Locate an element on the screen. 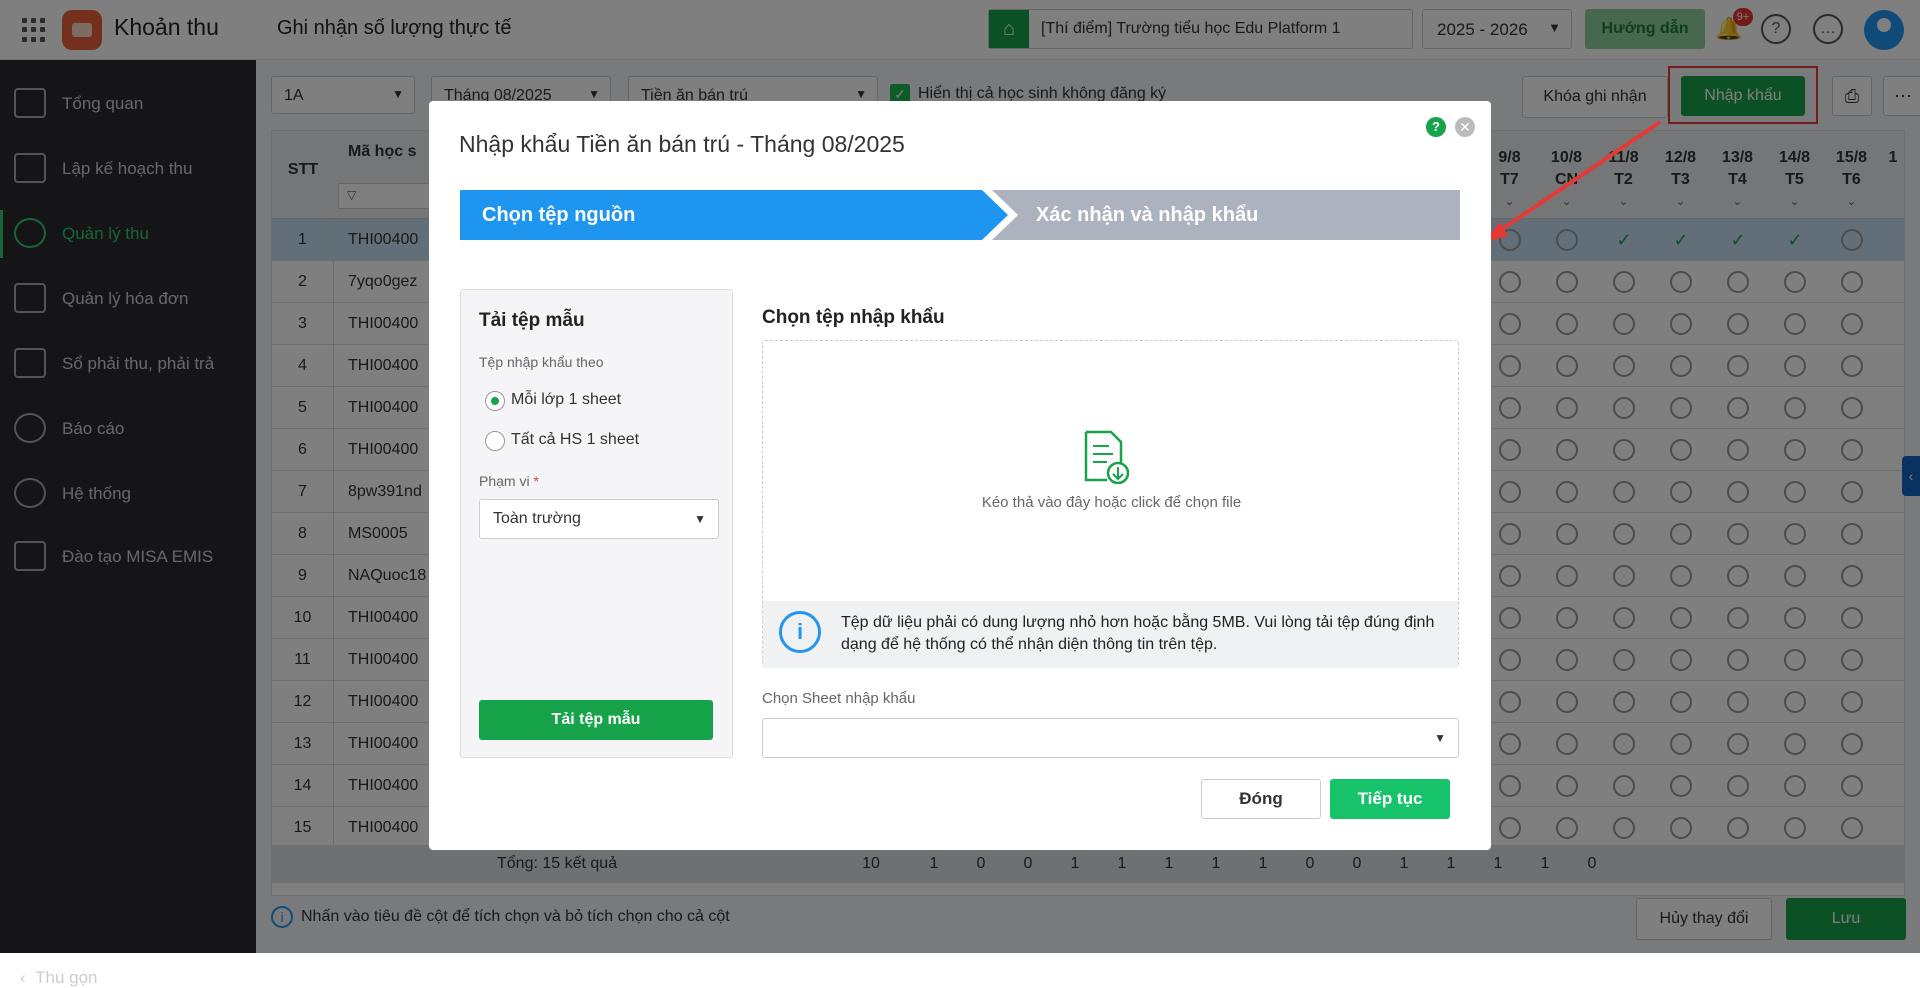 This screenshot has height=988, width=1920. info-icon: i is located at coordinates (800, 632).